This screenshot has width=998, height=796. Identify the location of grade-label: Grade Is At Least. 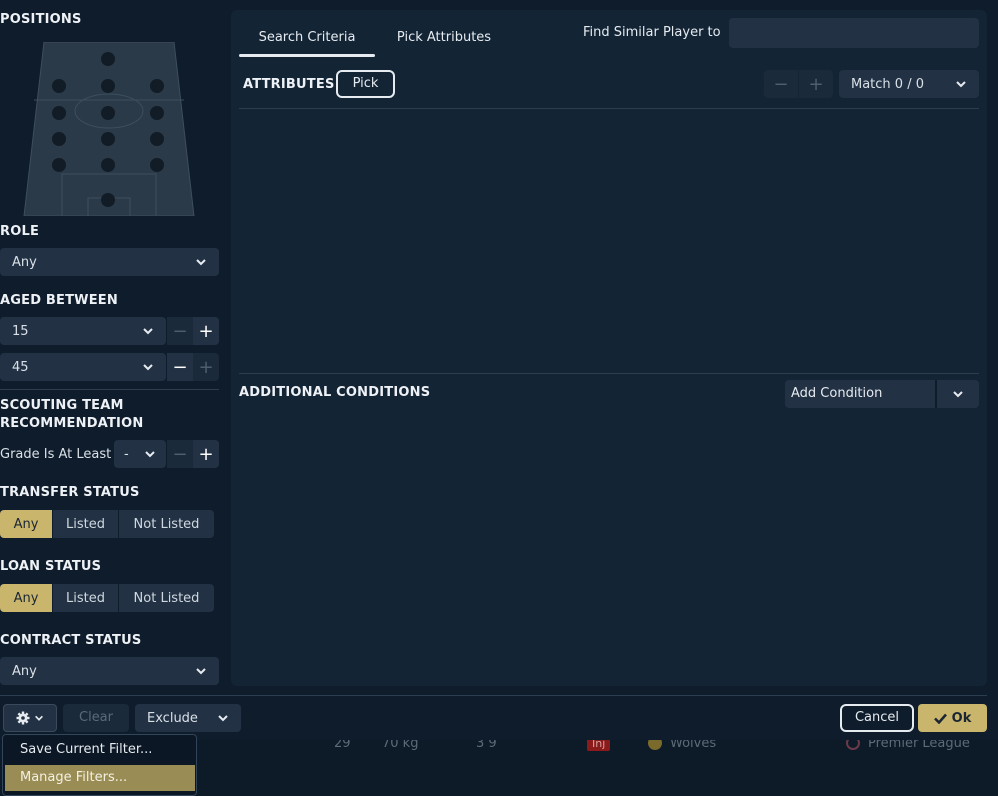
(56, 454).